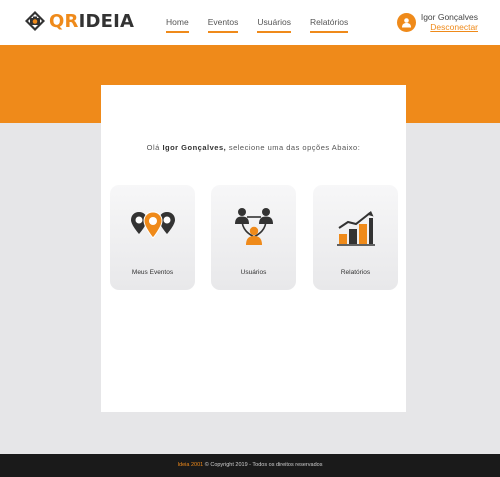 This screenshot has width=500, height=477. I want to click on option-label: Relatórios, so click(355, 272).